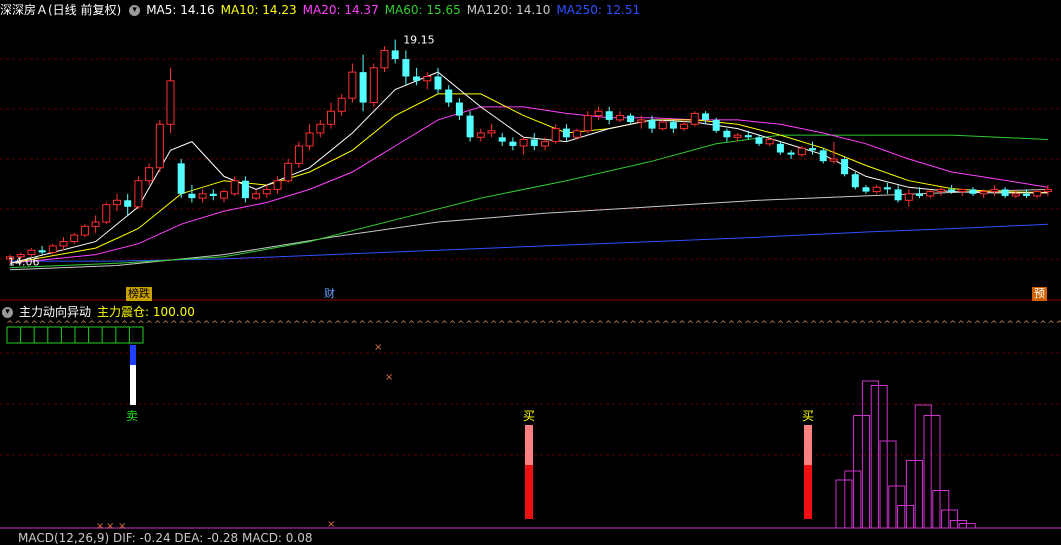 The image size is (1061, 545). Describe the element at coordinates (1039, 294) in the screenshot. I see `event-tag-forecast: 预` at that location.